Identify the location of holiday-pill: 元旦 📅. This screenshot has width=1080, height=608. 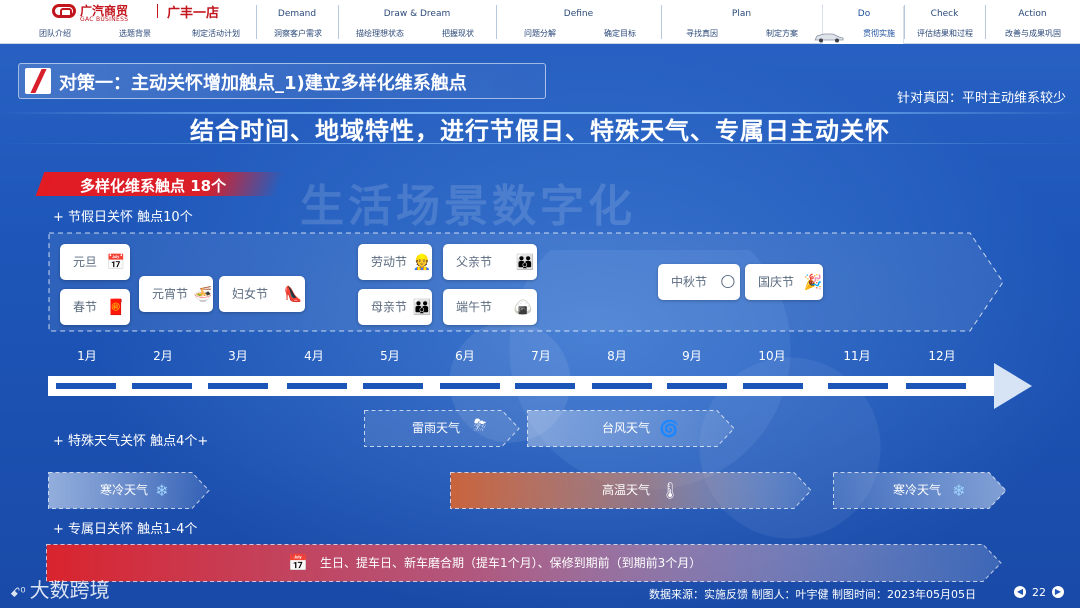
(95, 262).